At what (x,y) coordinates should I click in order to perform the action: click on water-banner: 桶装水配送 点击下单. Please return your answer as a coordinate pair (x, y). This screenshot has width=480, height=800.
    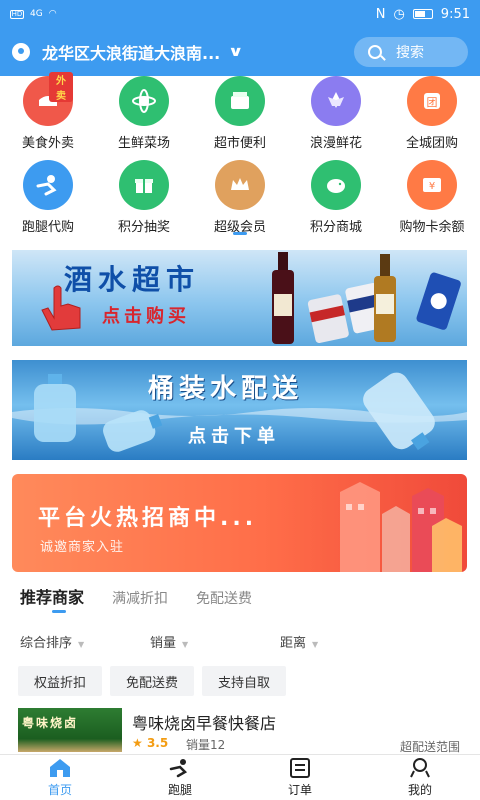
    Looking at the image, I should click on (239, 410).